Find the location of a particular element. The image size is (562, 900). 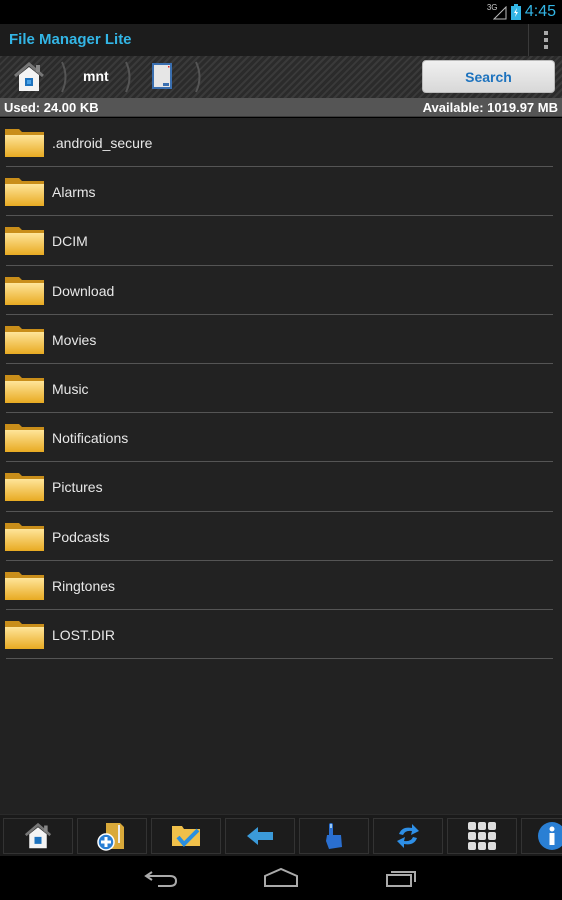

breadcrumb-home-icon is located at coordinates (29, 77).